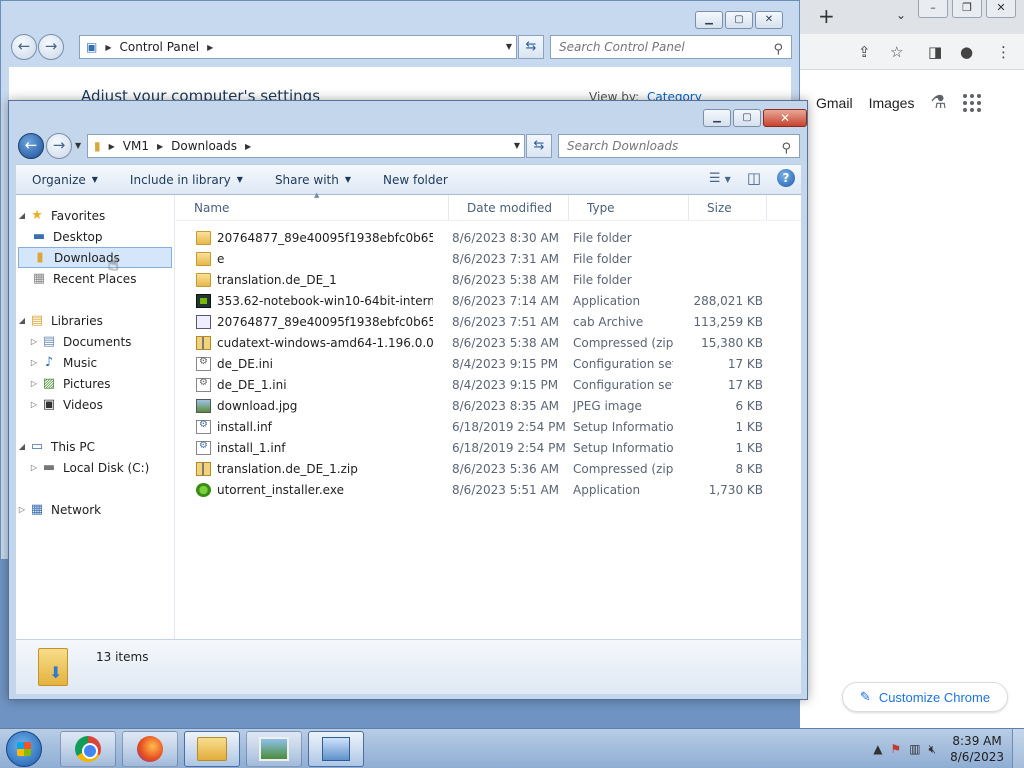 The height and width of the screenshot is (768, 1024). I want to click on column-name: Name, so click(312, 207).